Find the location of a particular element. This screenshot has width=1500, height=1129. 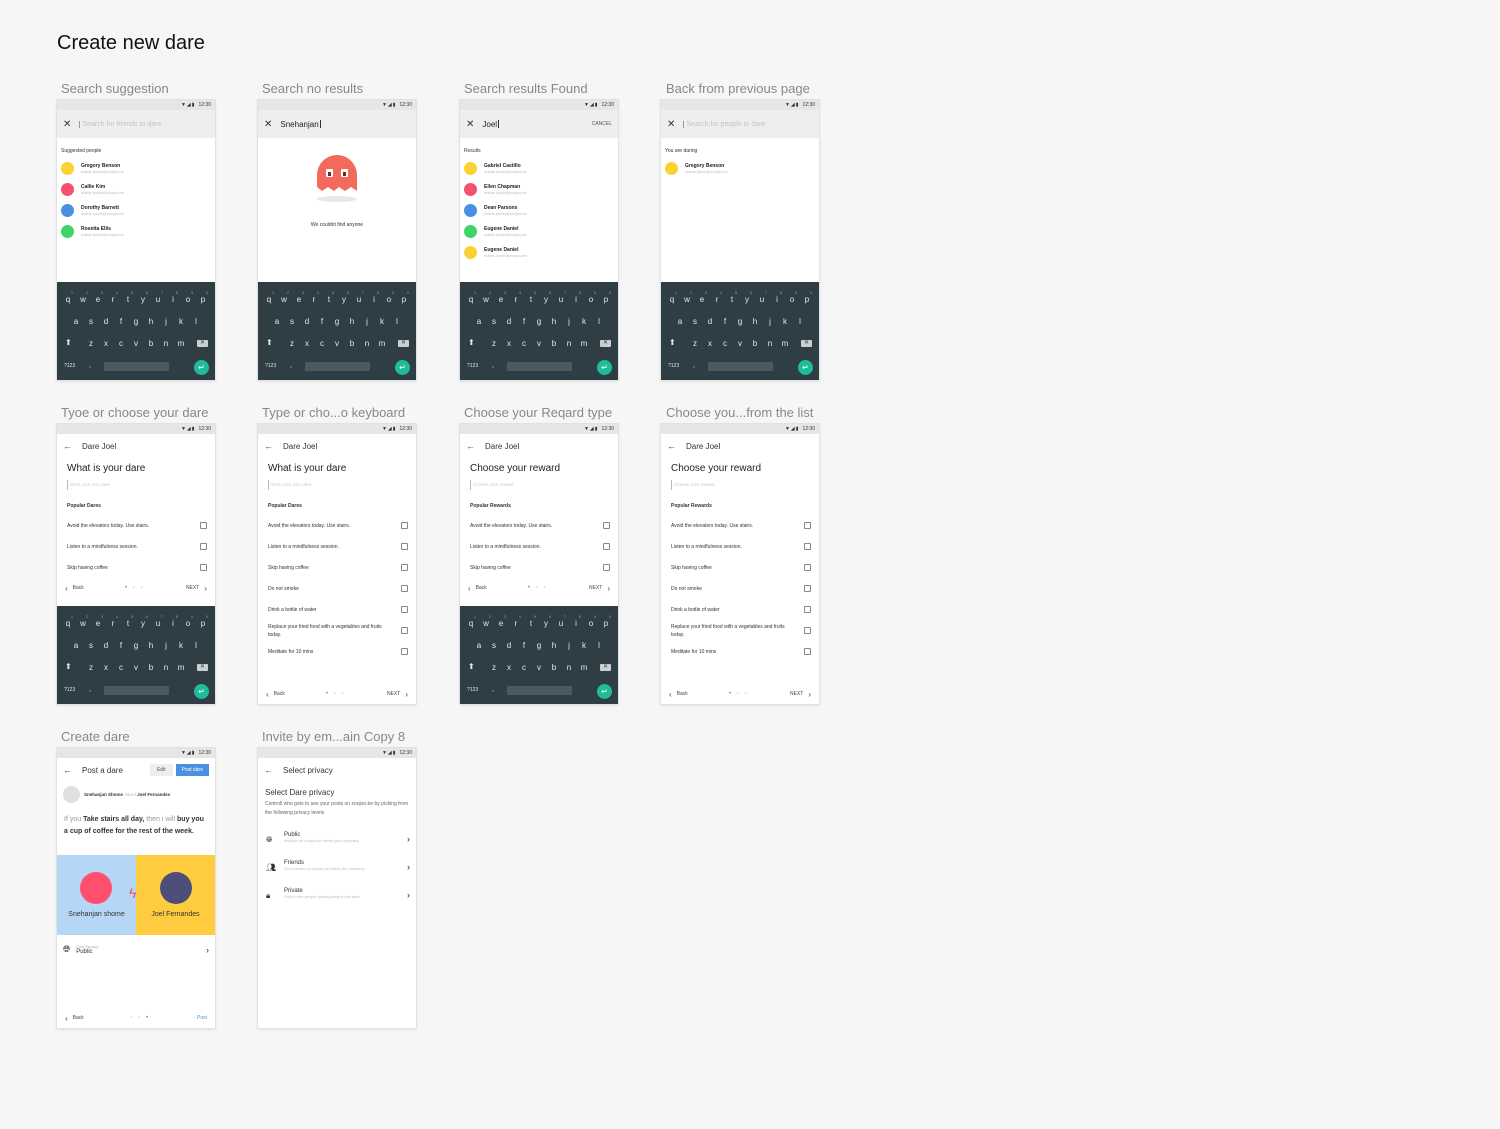

search-input: Search for people to dare is located at coordinates (724, 124).